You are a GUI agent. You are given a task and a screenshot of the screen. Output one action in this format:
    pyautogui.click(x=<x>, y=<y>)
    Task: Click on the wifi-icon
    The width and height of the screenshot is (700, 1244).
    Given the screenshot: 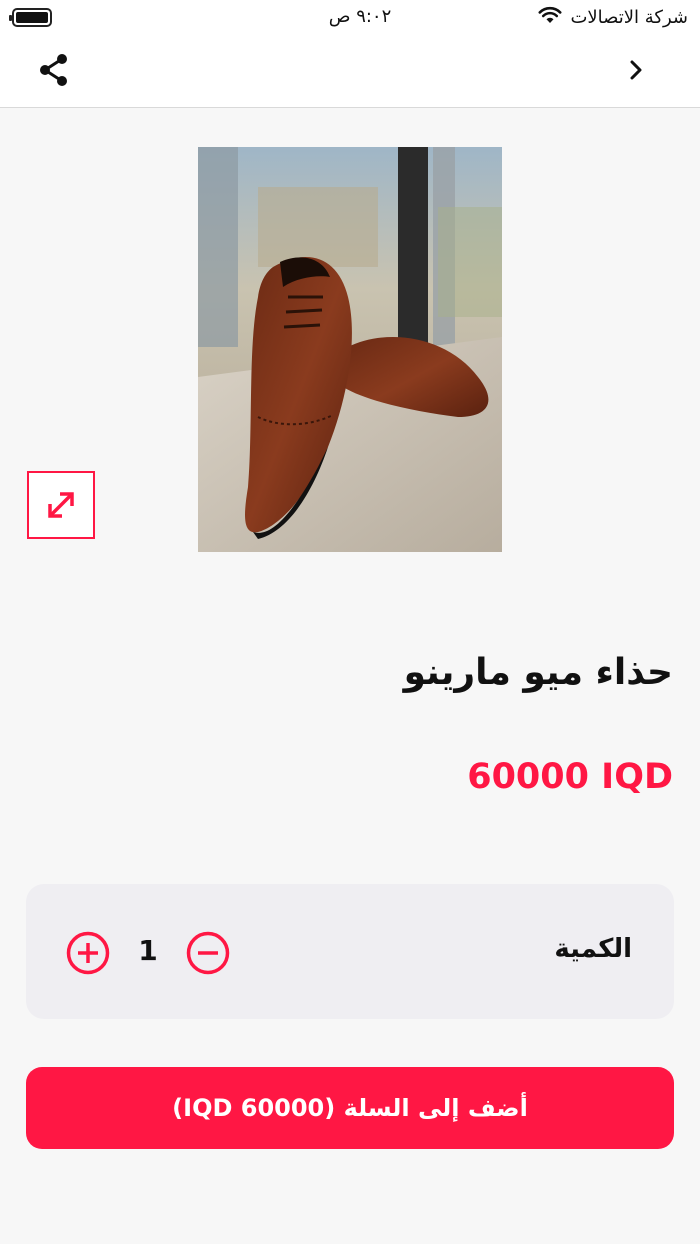 What is the action you would take?
    pyautogui.click(x=550, y=17)
    